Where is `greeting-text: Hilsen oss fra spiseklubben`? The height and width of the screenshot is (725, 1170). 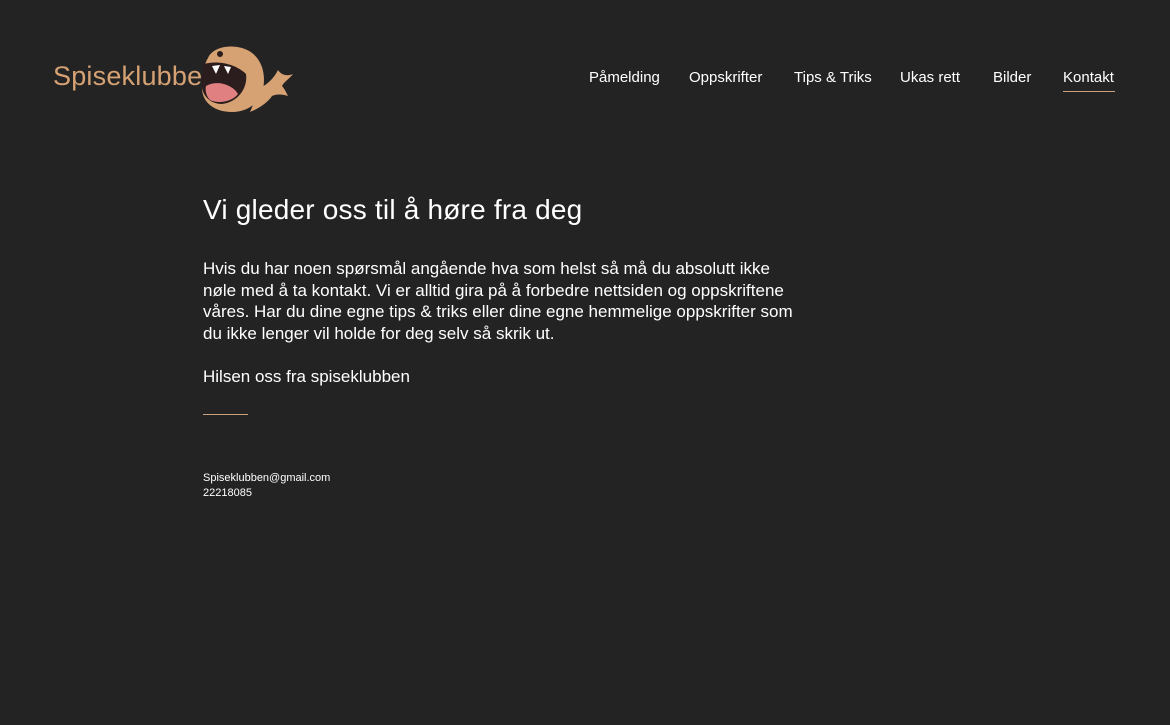 greeting-text: Hilsen oss fra spiseklubben is located at coordinates (306, 376).